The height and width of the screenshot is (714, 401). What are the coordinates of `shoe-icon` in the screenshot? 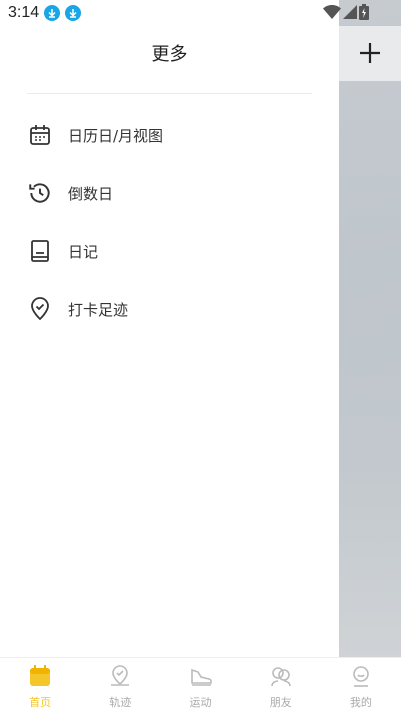 It's located at (201, 678).